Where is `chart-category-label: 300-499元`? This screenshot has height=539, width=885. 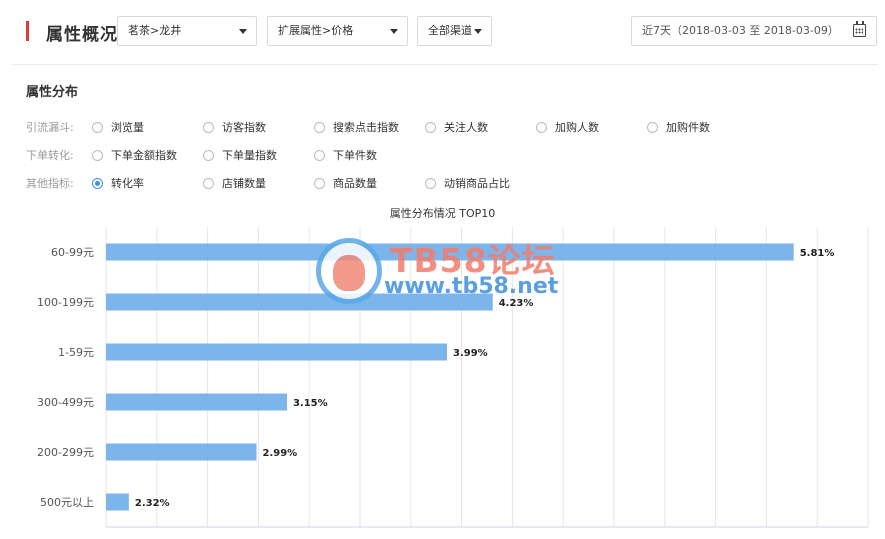 chart-category-label: 300-499元 is located at coordinates (65, 402).